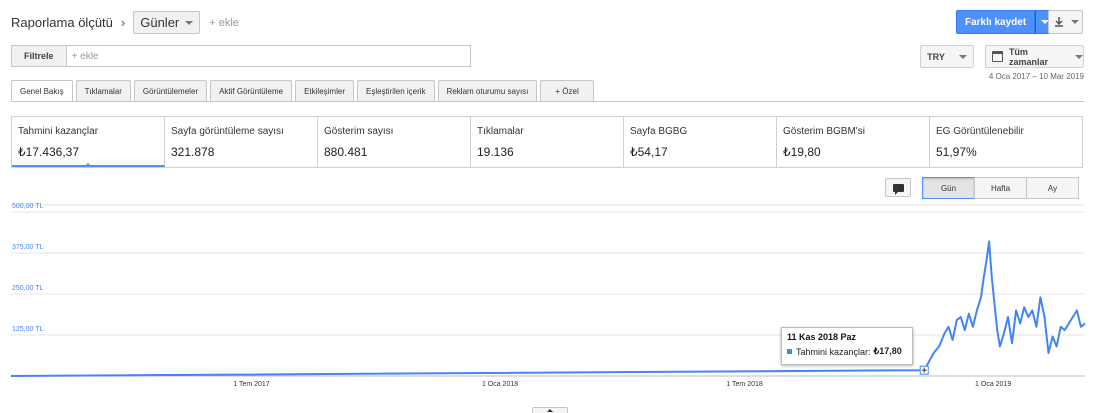 This screenshot has height=413, width=1100. I want to click on tabs-divider, so click(547, 101).